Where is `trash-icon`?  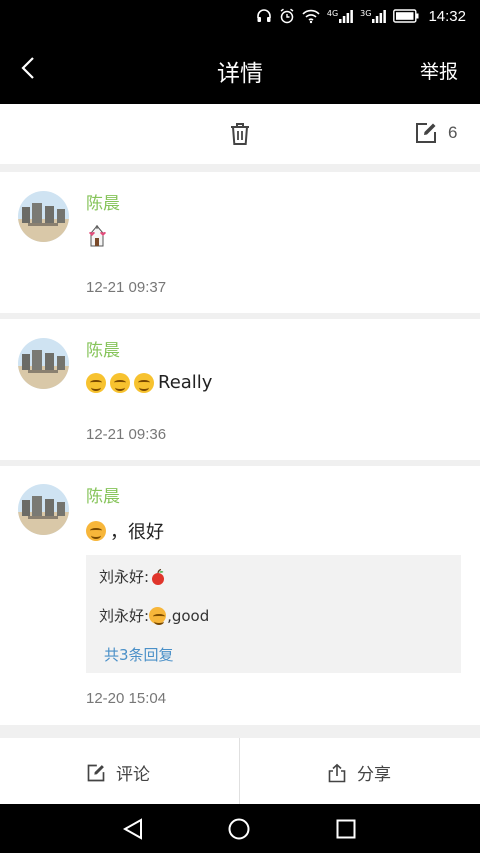
trash-icon is located at coordinates (240, 134).